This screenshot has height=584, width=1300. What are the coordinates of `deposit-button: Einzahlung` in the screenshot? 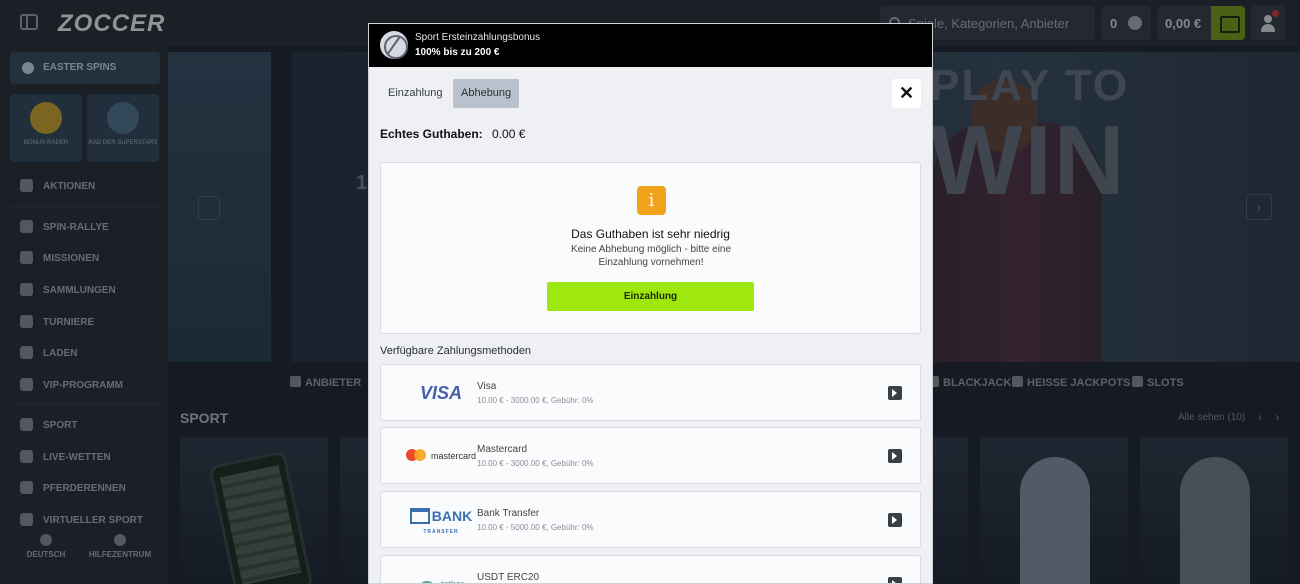 It's located at (650, 296).